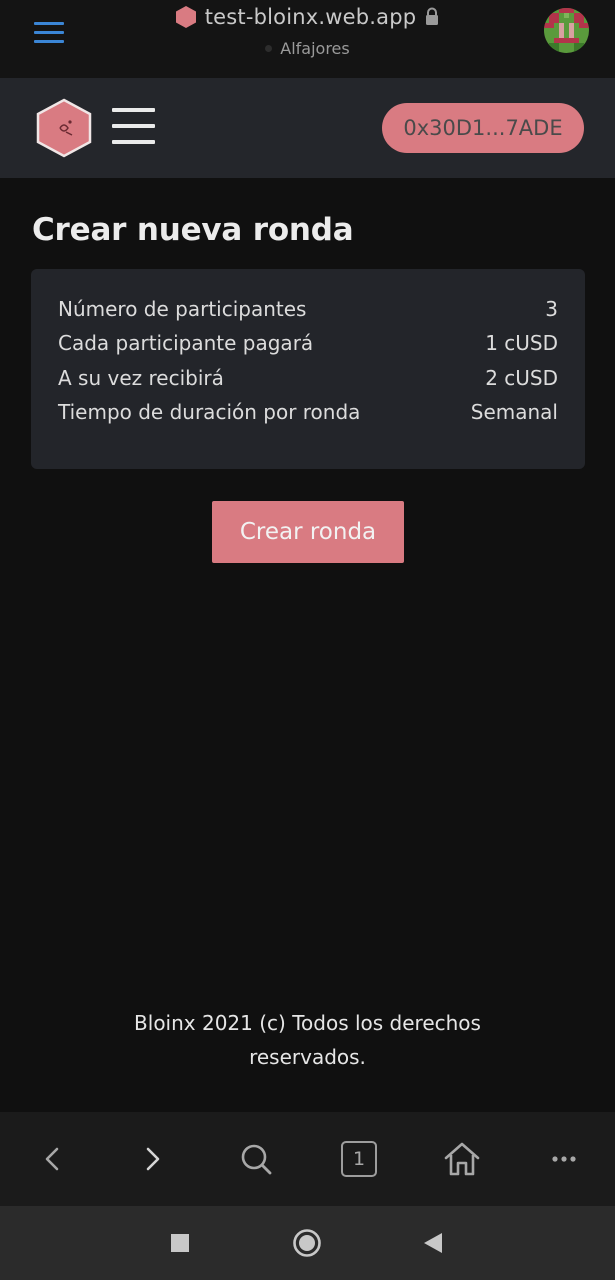 This screenshot has width=615, height=1280. What do you see at coordinates (307, 128) in the screenshot?
I see `app-header: 0x30D1...7ADE` at bounding box center [307, 128].